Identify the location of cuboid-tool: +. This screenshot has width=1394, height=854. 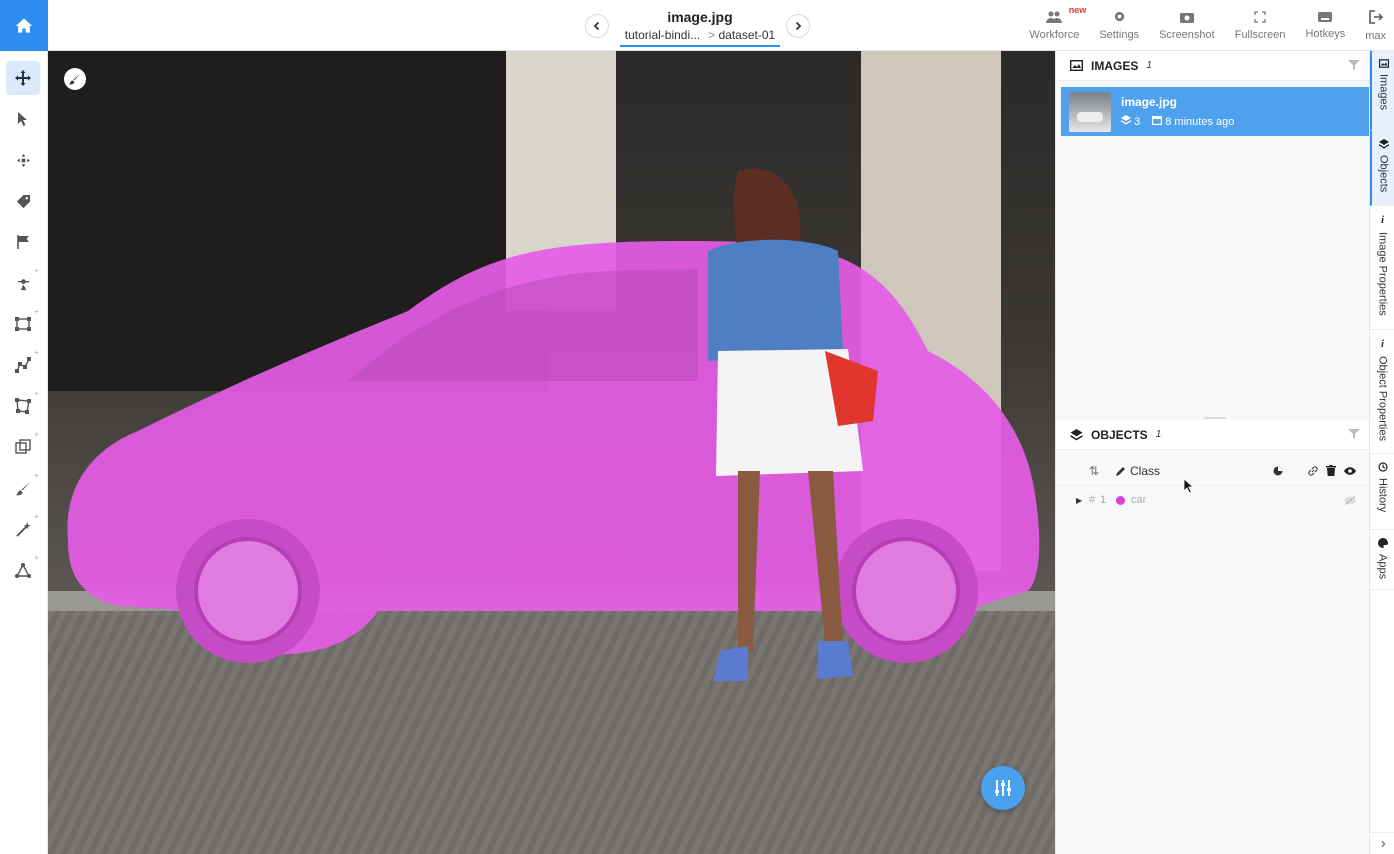
(23, 447).